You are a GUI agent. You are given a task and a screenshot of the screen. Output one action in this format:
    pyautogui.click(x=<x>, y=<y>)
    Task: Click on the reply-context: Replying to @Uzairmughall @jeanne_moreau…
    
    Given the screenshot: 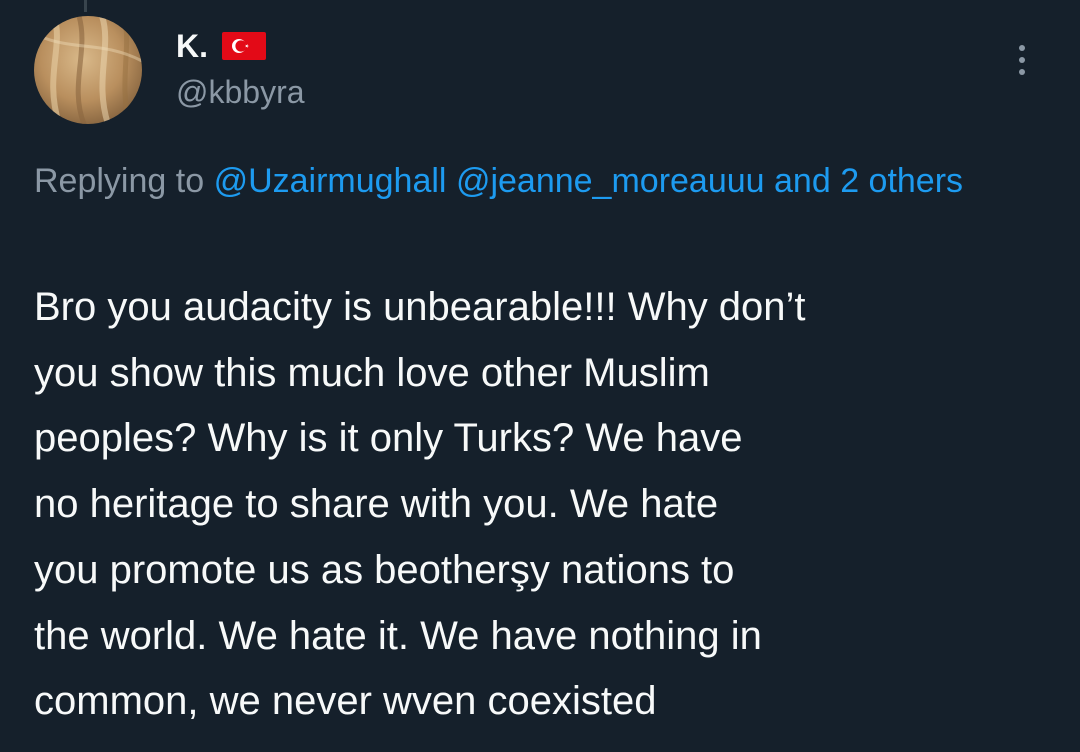 What is the action you would take?
    pyautogui.click(x=539, y=181)
    